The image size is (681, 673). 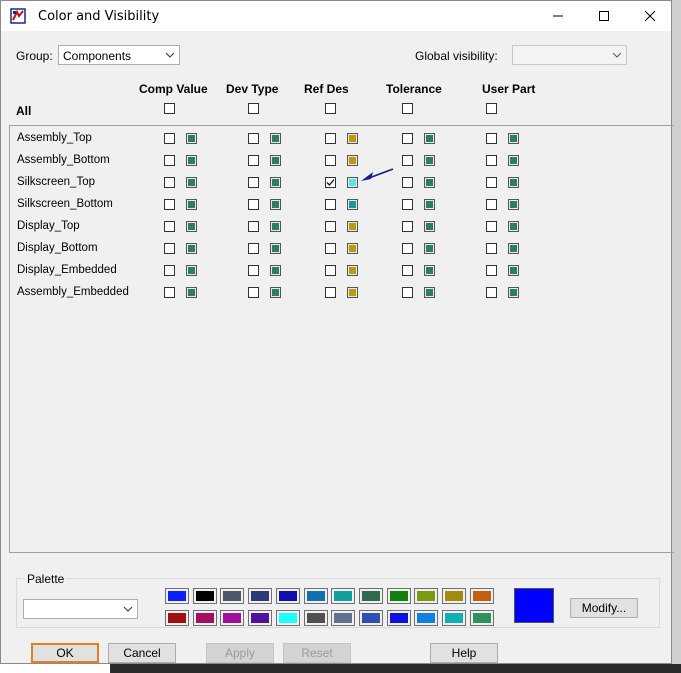 I want to click on maximize-button, so click(x=604, y=16).